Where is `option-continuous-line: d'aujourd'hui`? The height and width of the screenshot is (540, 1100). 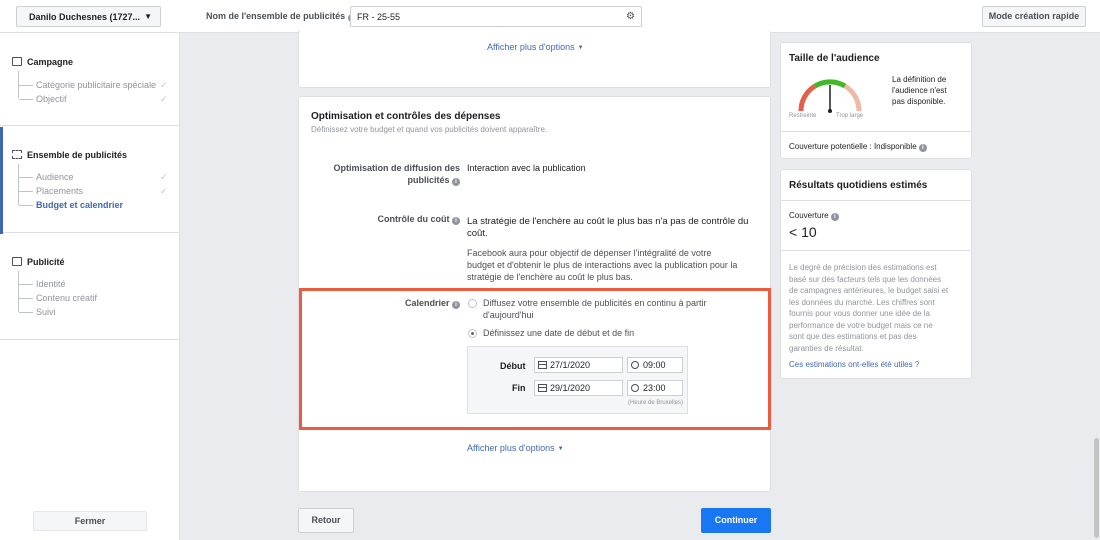 option-continuous-line: d'aujourd'hui is located at coordinates (508, 315).